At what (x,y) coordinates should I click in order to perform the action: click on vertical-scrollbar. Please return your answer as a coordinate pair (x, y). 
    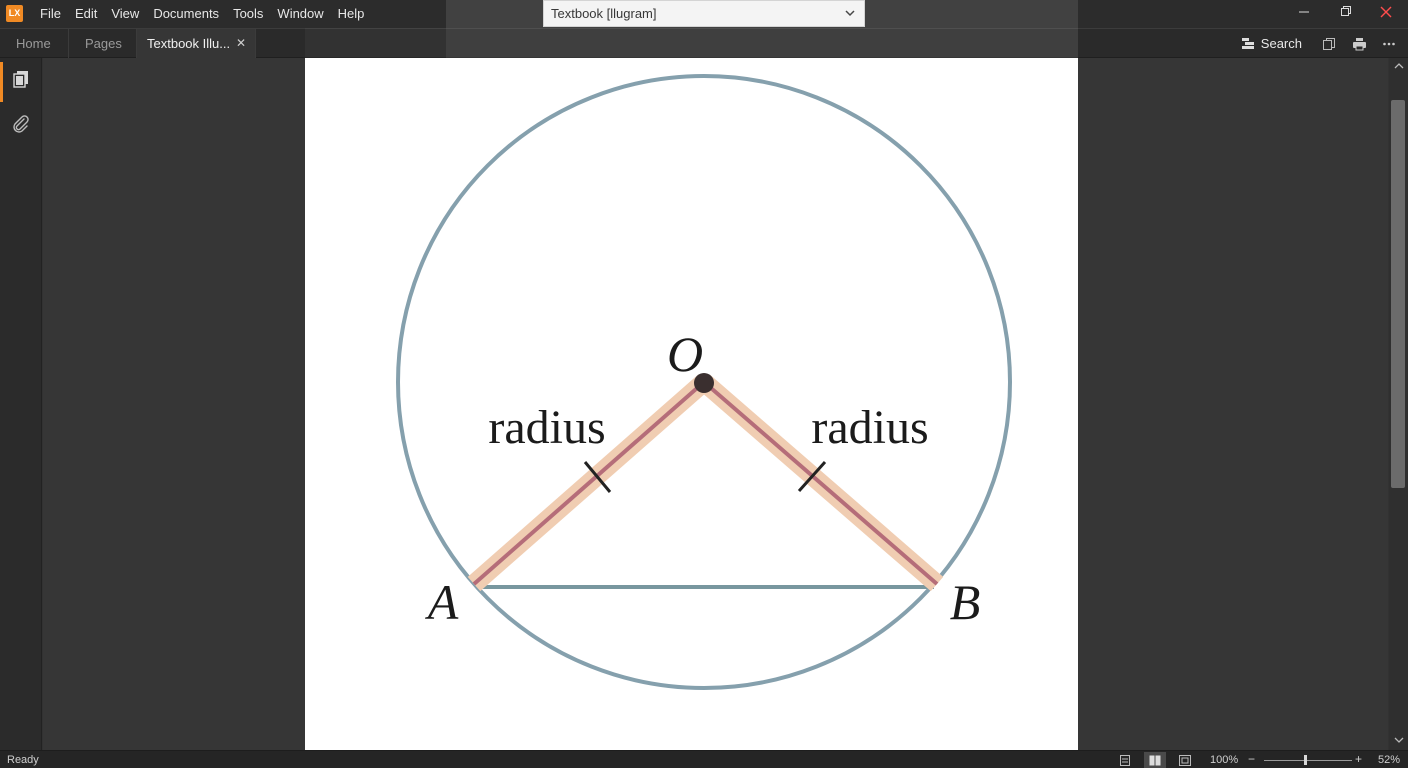
    Looking at the image, I should click on (1398, 404).